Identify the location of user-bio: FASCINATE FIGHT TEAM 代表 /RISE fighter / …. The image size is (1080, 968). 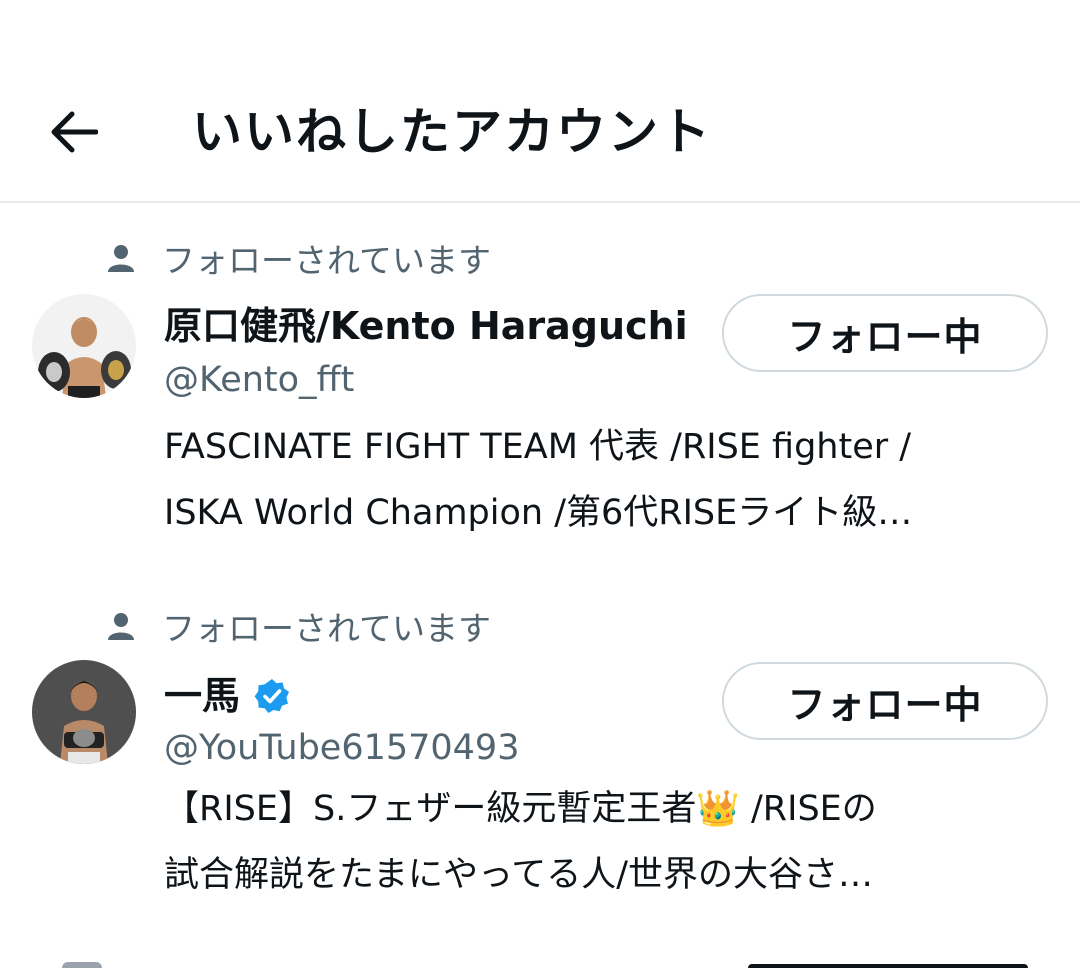
(604, 480).